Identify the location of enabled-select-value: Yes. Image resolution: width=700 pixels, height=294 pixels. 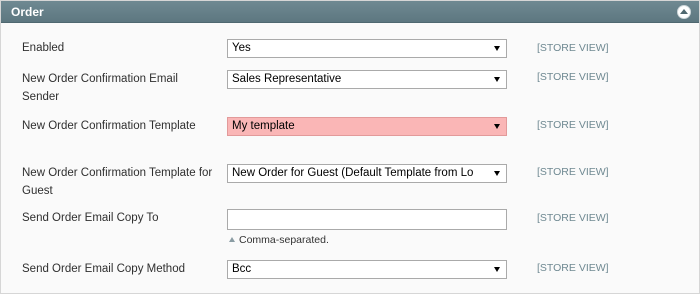
(241, 48).